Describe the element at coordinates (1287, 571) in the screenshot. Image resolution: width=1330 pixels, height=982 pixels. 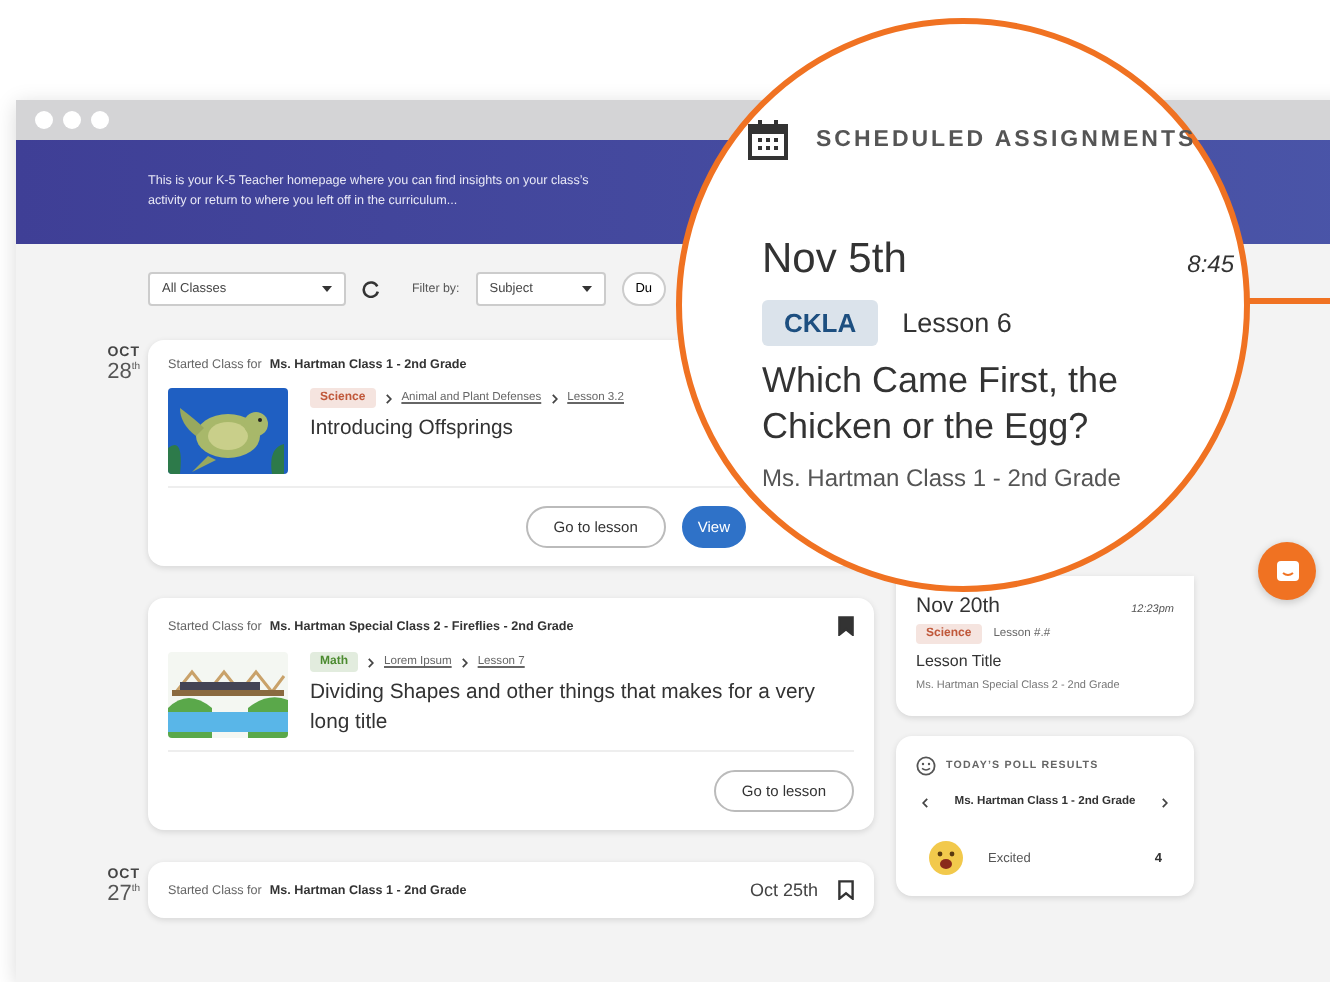
I see `chat-icon` at that location.